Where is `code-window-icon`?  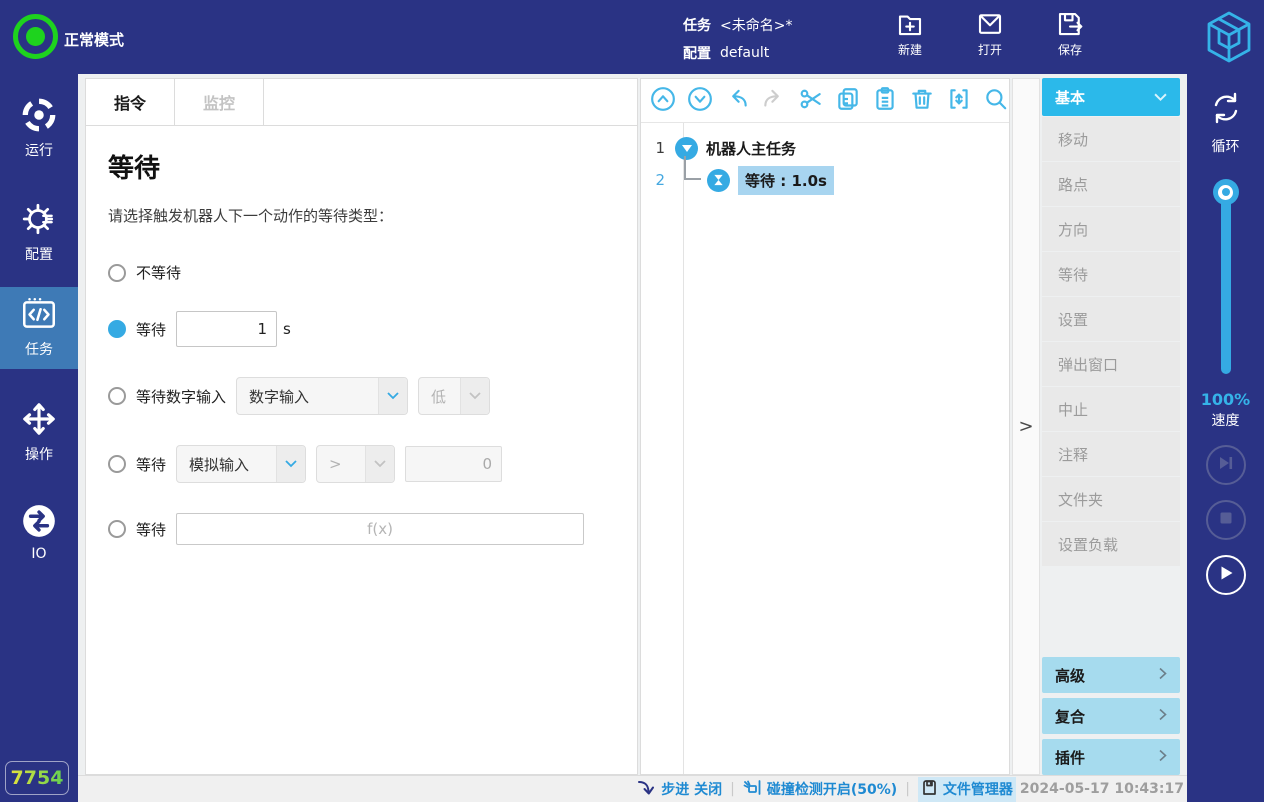
code-window-icon is located at coordinates (39, 314).